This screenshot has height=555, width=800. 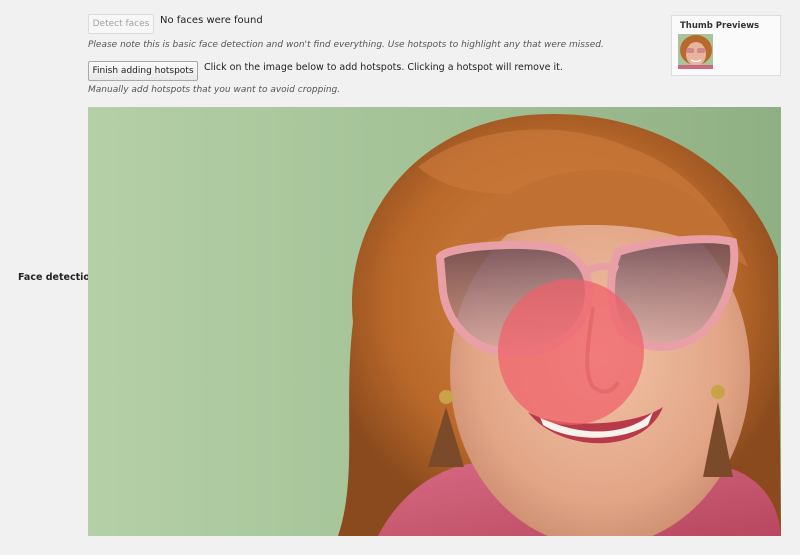 What do you see at coordinates (121, 24) in the screenshot?
I see `detect-faces-button: Detect faces` at bounding box center [121, 24].